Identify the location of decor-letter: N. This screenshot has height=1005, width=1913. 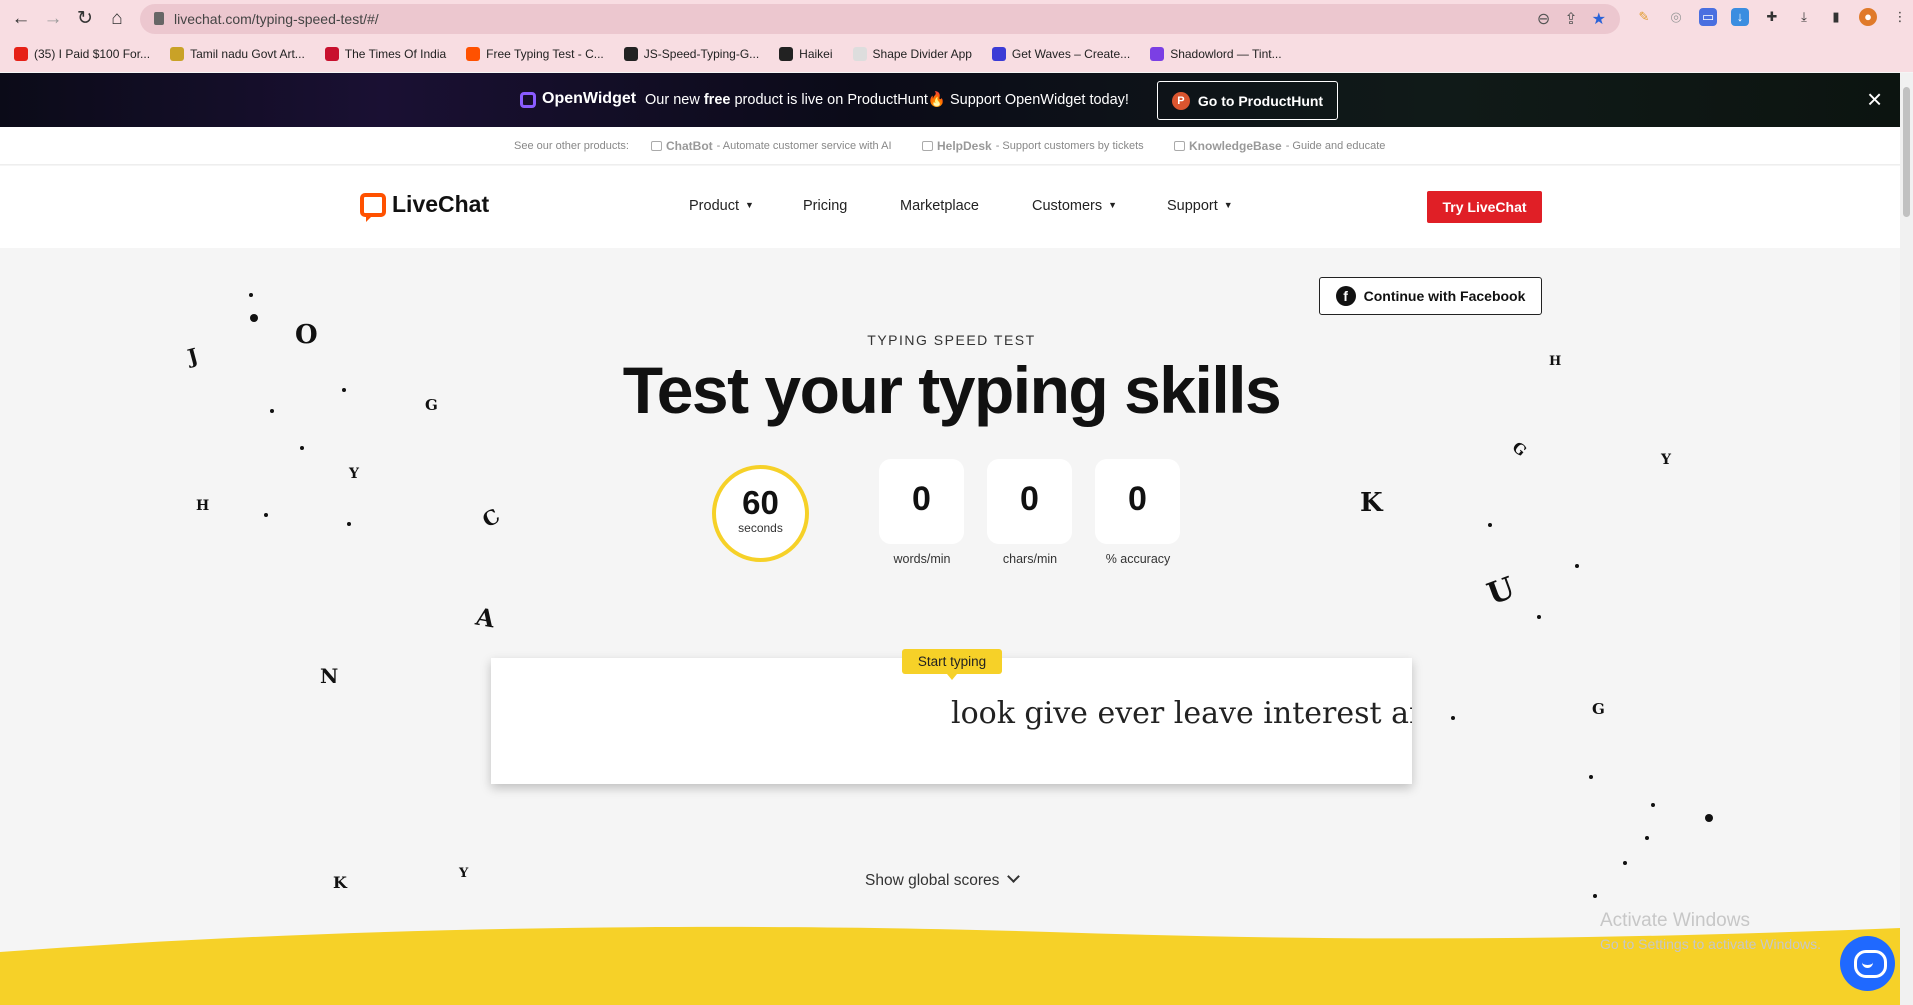
(329, 676).